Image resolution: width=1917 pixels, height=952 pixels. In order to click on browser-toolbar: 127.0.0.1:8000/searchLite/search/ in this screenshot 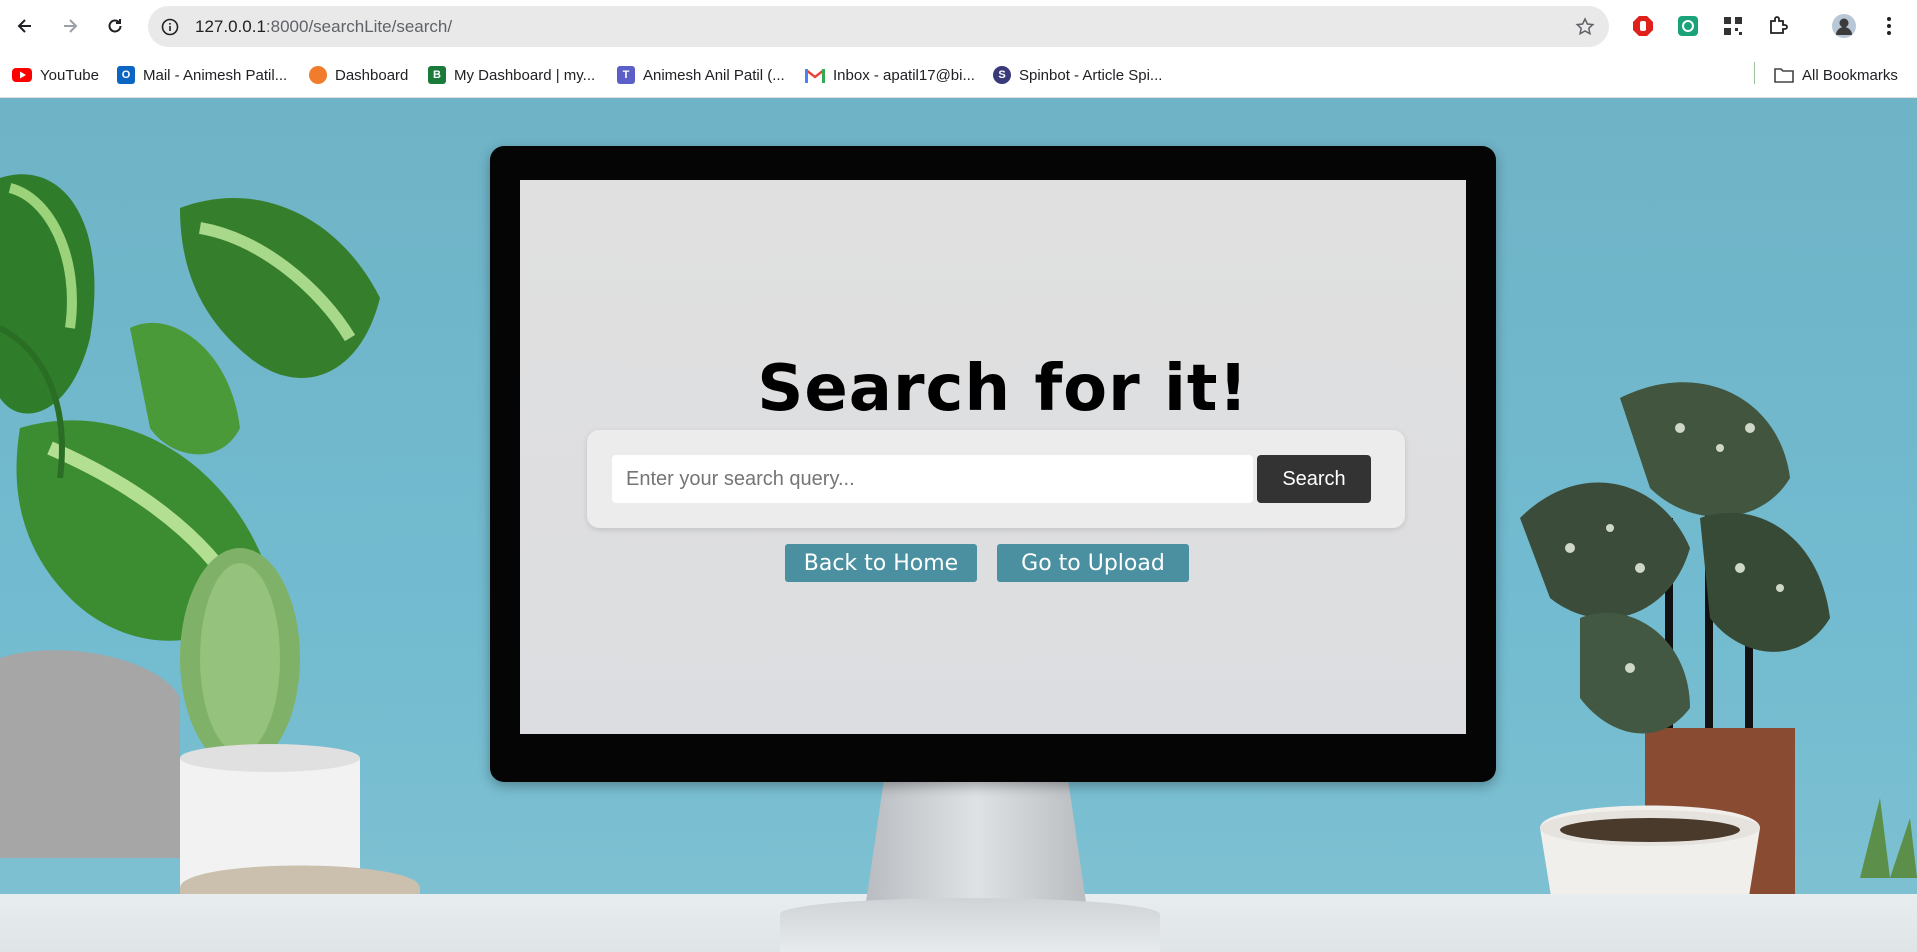, I will do `click(958, 26)`.